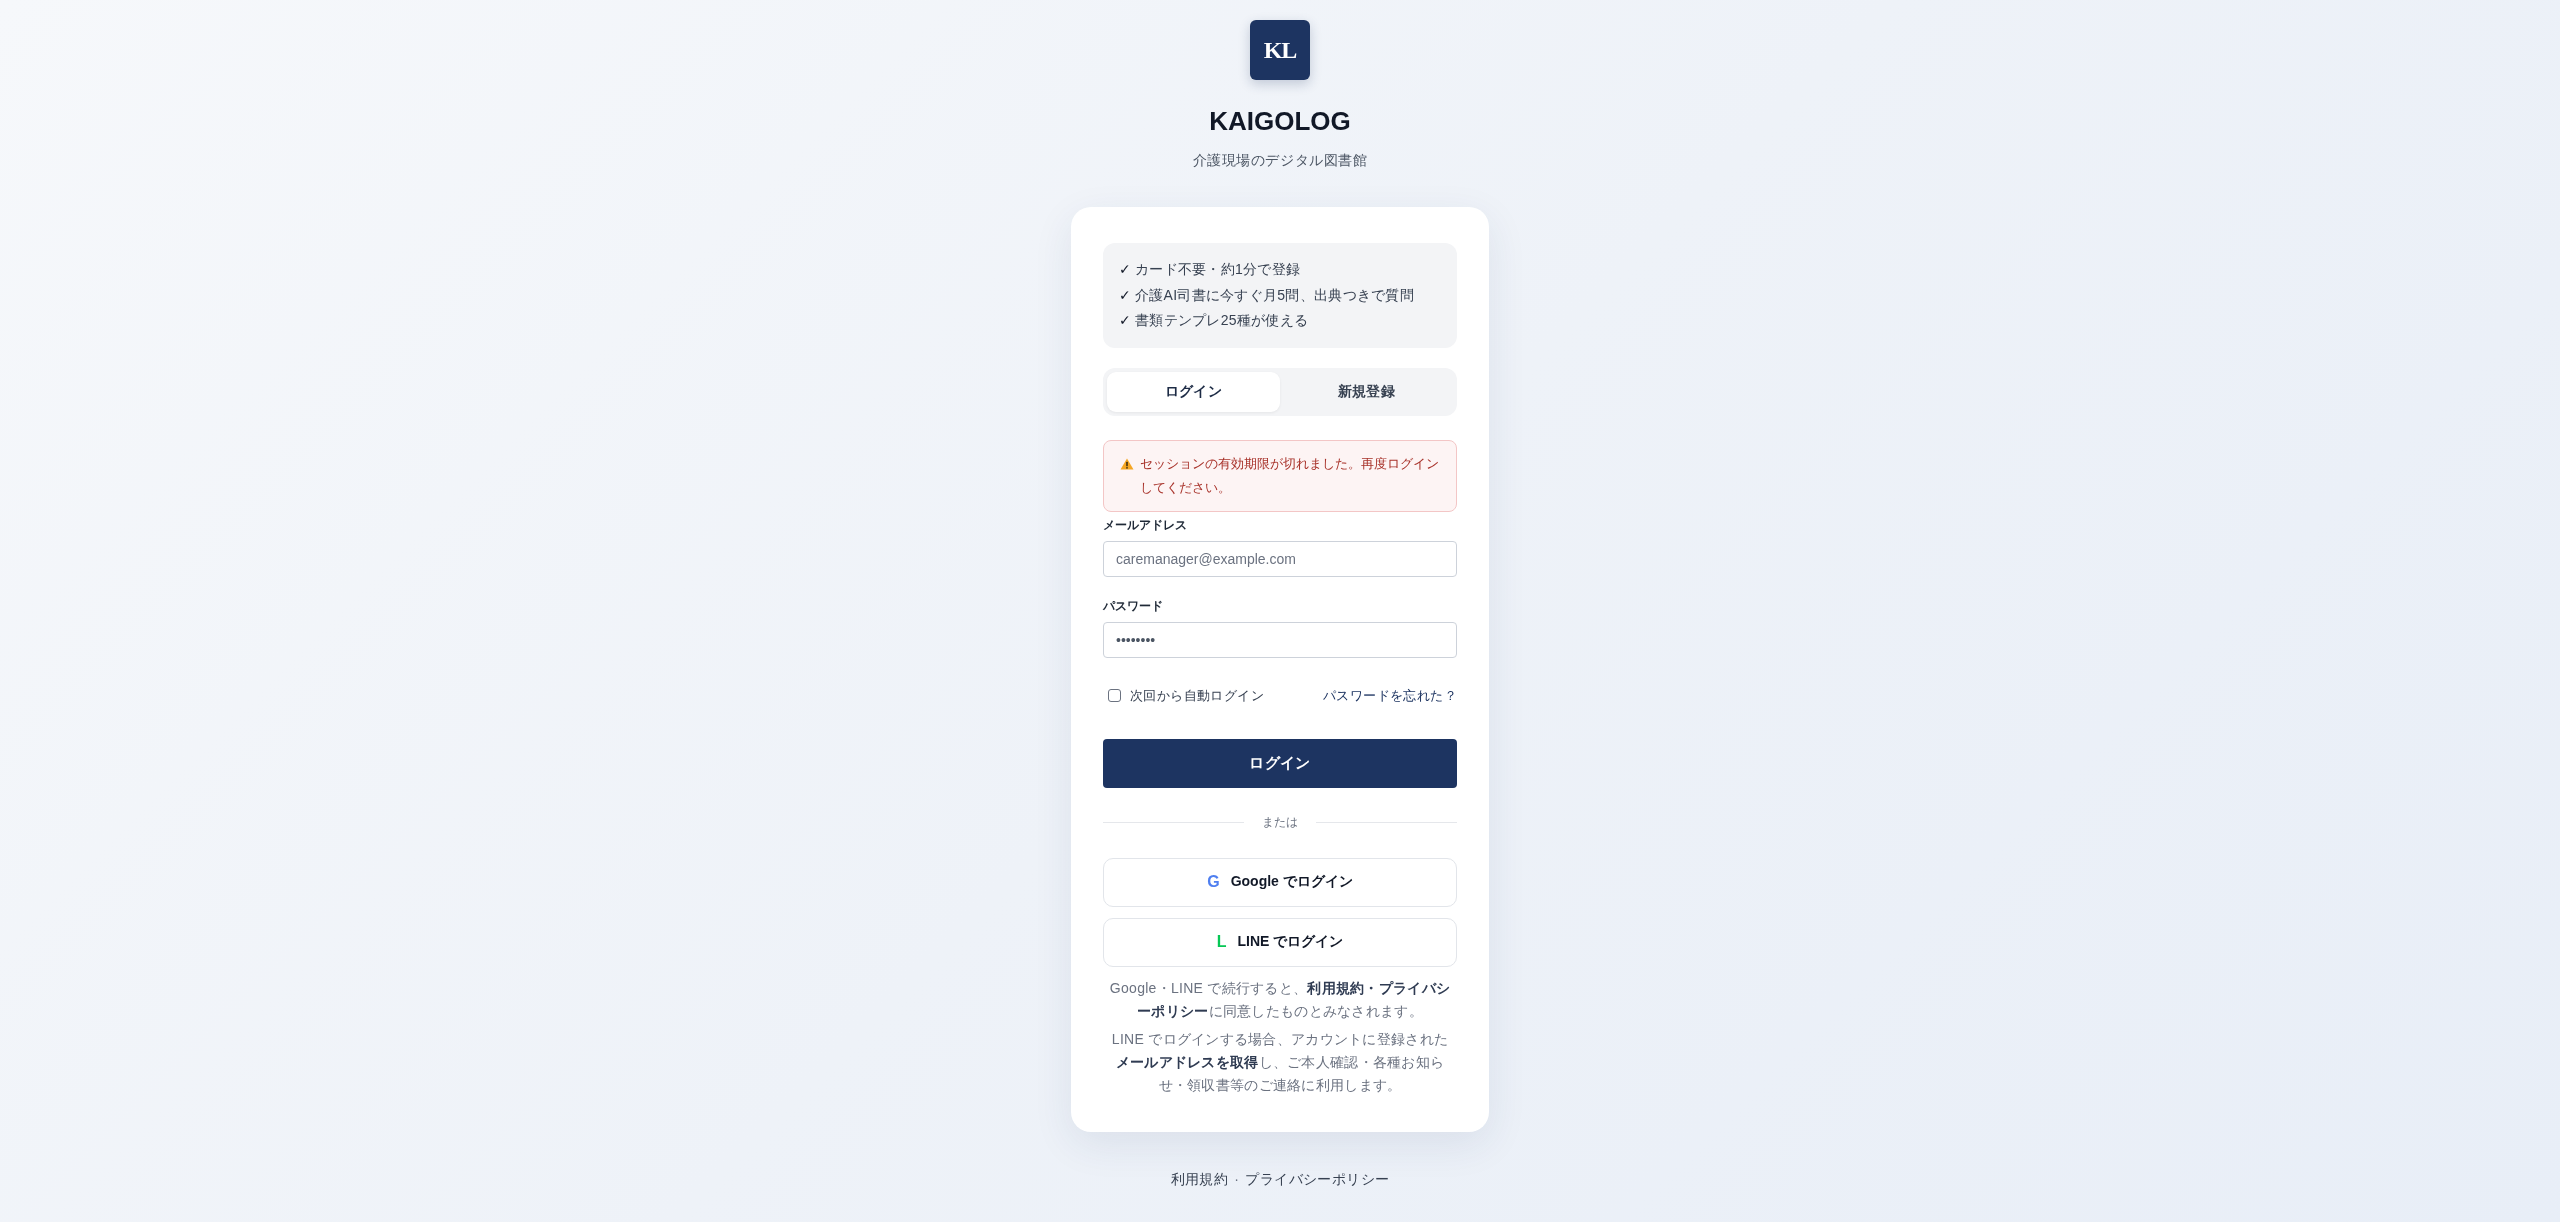 The image size is (2560, 1222). I want to click on tab: ログイン, so click(1193, 391).